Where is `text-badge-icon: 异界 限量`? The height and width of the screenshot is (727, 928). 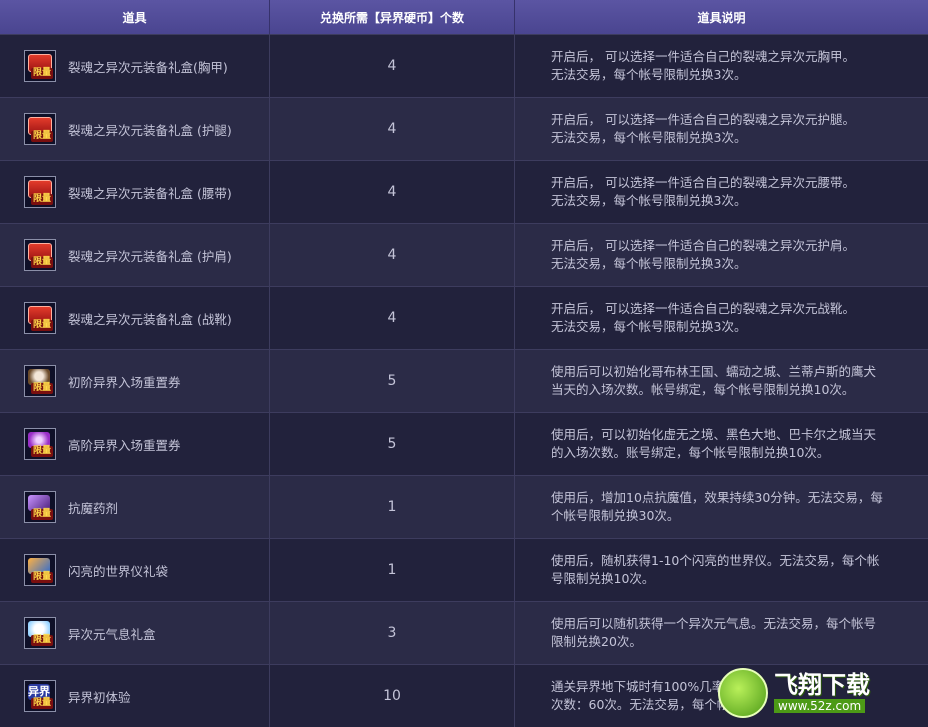
text-badge-icon: 异界 限量 is located at coordinates (40, 696).